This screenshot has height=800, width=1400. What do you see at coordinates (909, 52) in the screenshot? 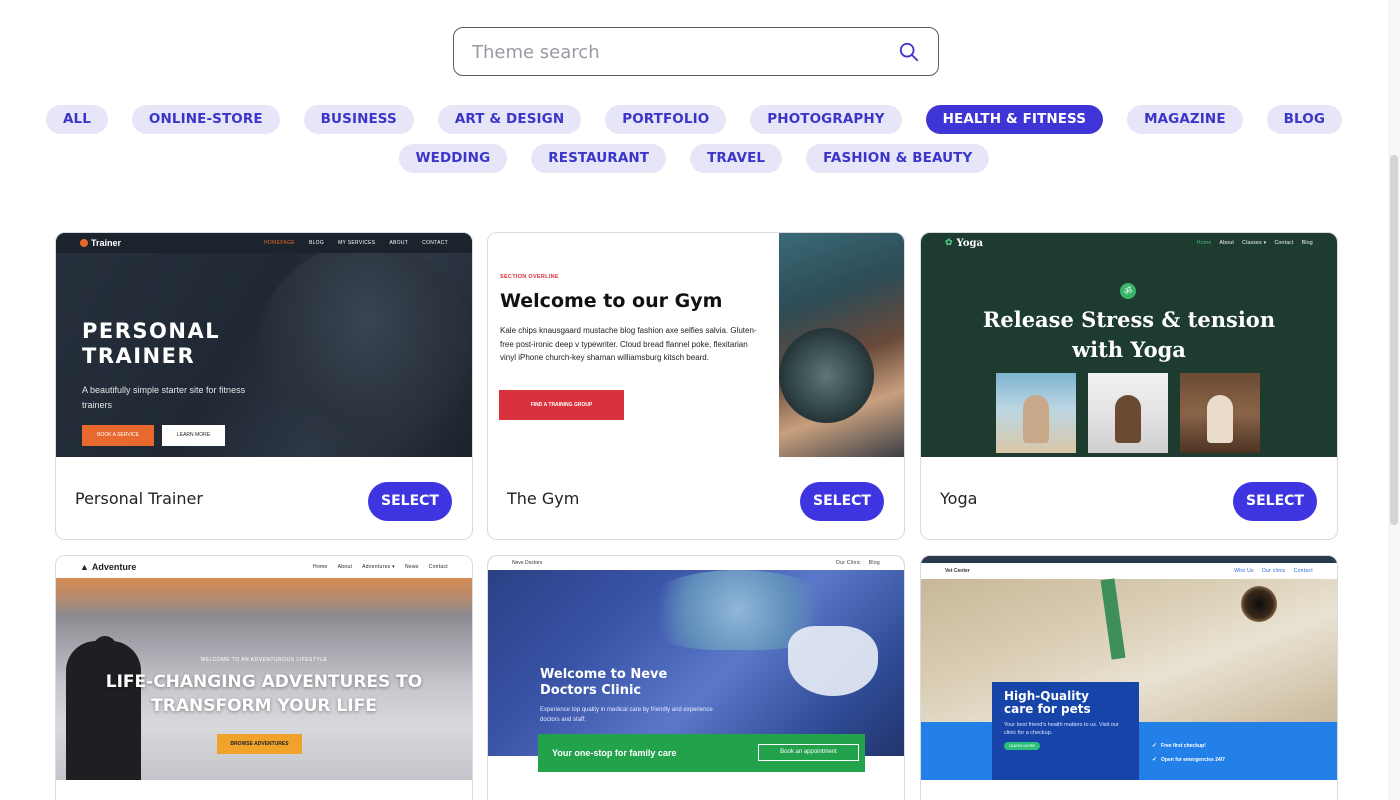
I see `search-icon` at bounding box center [909, 52].